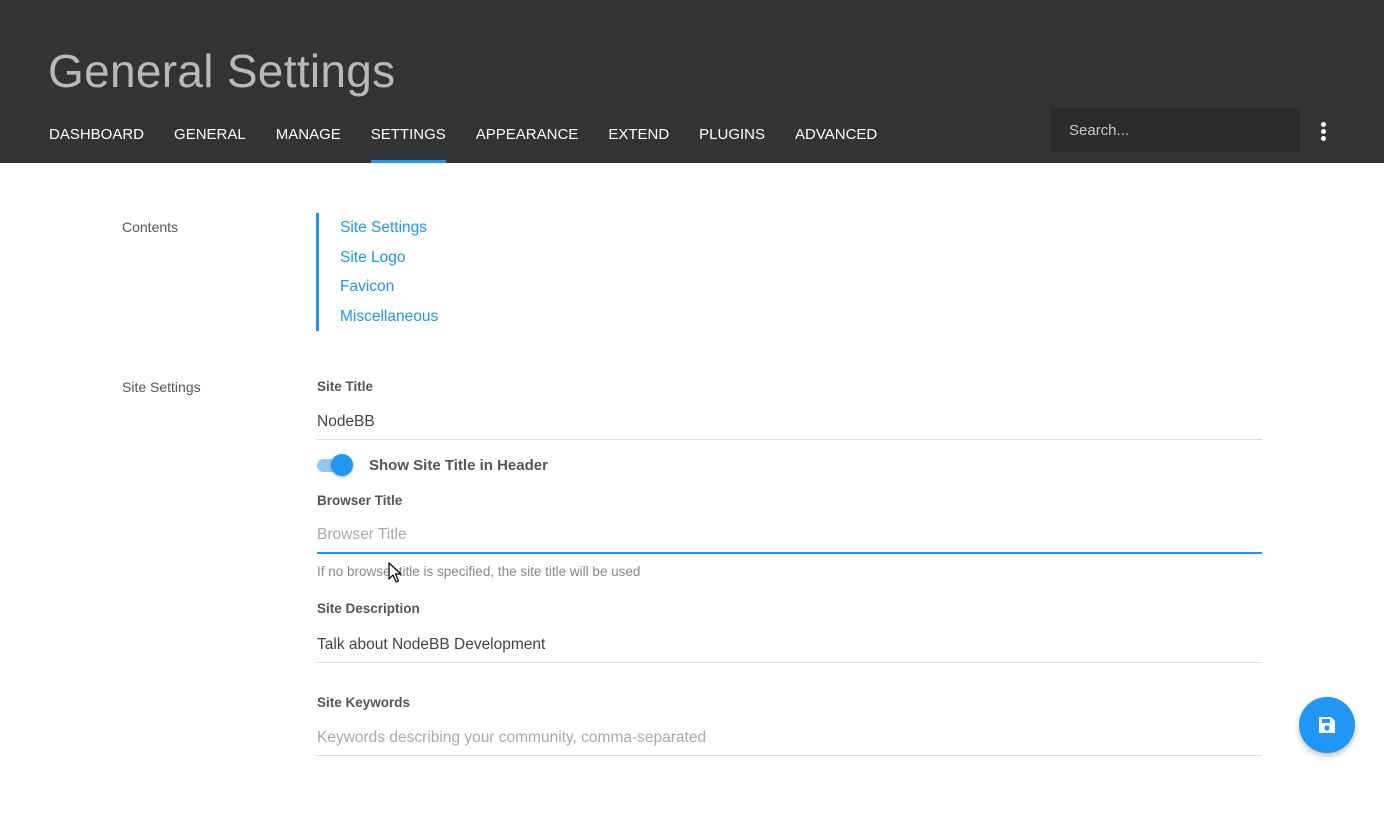 This screenshot has width=1384, height=816. What do you see at coordinates (360, 500) in the screenshot?
I see `browser-title-label: Browser Title` at bounding box center [360, 500].